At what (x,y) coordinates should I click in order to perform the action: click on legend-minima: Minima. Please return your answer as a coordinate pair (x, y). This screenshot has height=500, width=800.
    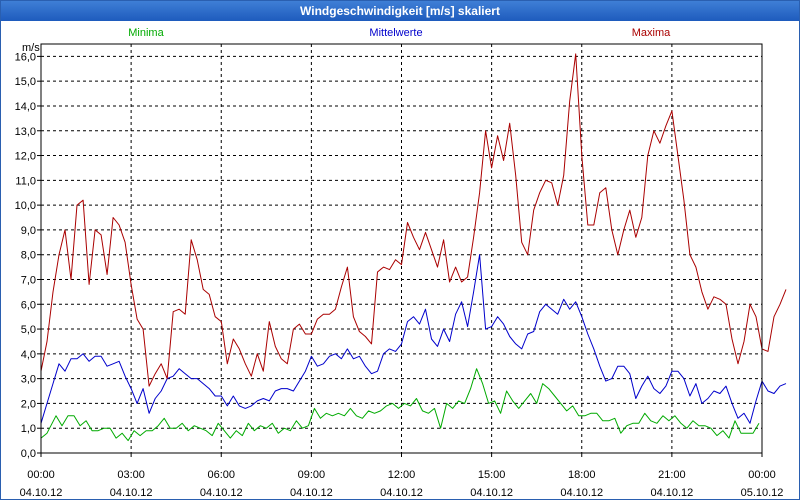
    Looking at the image, I should click on (146, 33).